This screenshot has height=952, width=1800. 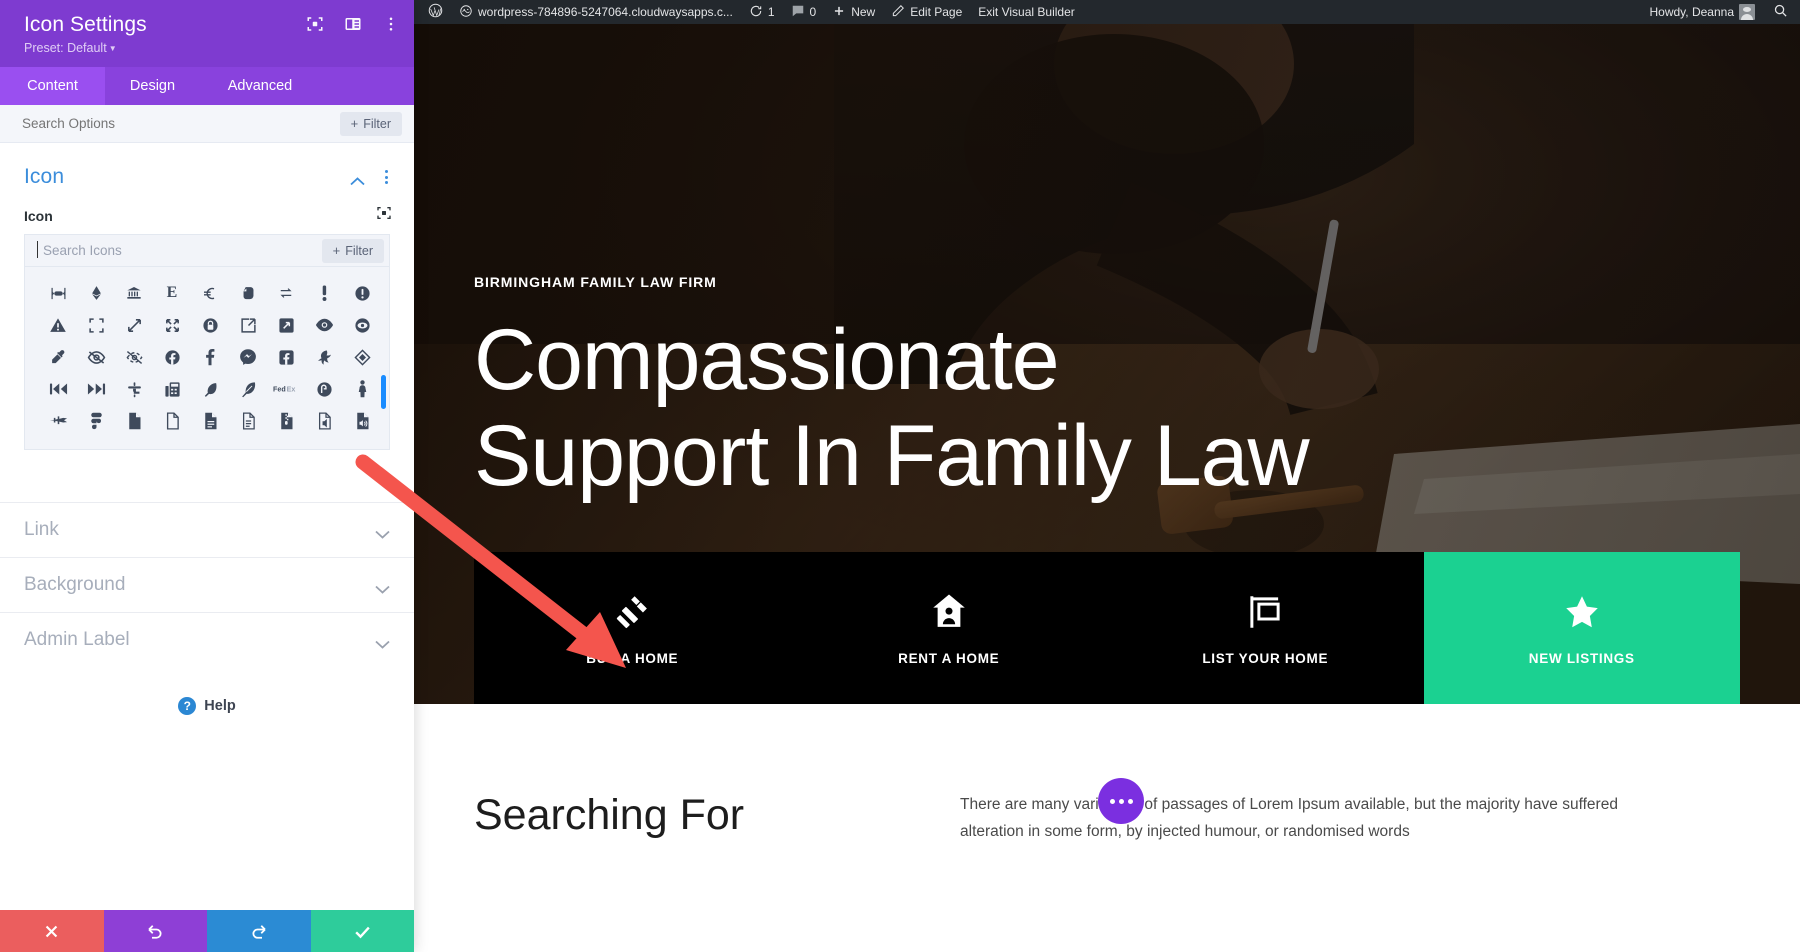 What do you see at coordinates (58, 325) in the screenshot?
I see `exclamation-triangle-icon` at bounding box center [58, 325].